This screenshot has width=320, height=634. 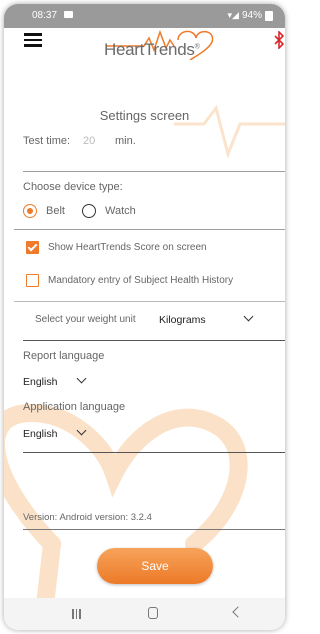 I want to click on battery-level: 94%, so click(x=251, y=15).